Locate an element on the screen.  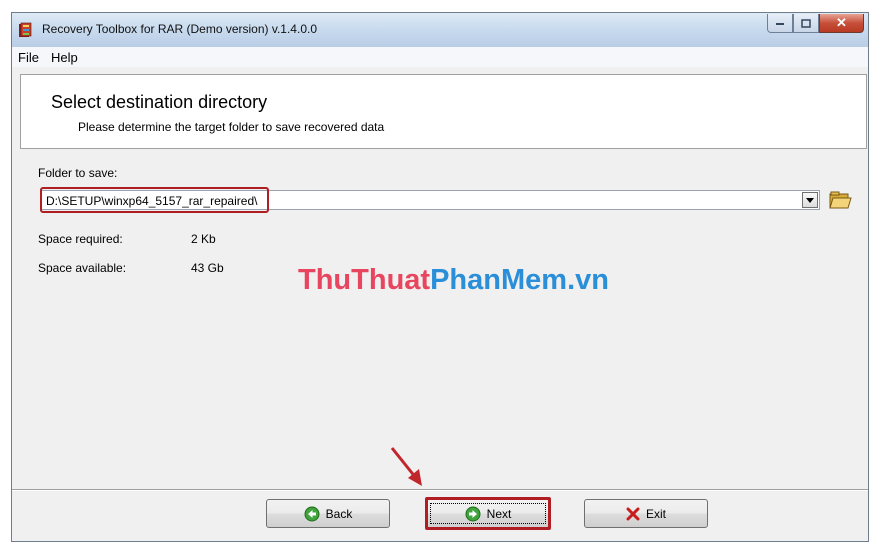
space-available-value: 43 Gb is located at coordinates (207, 268).